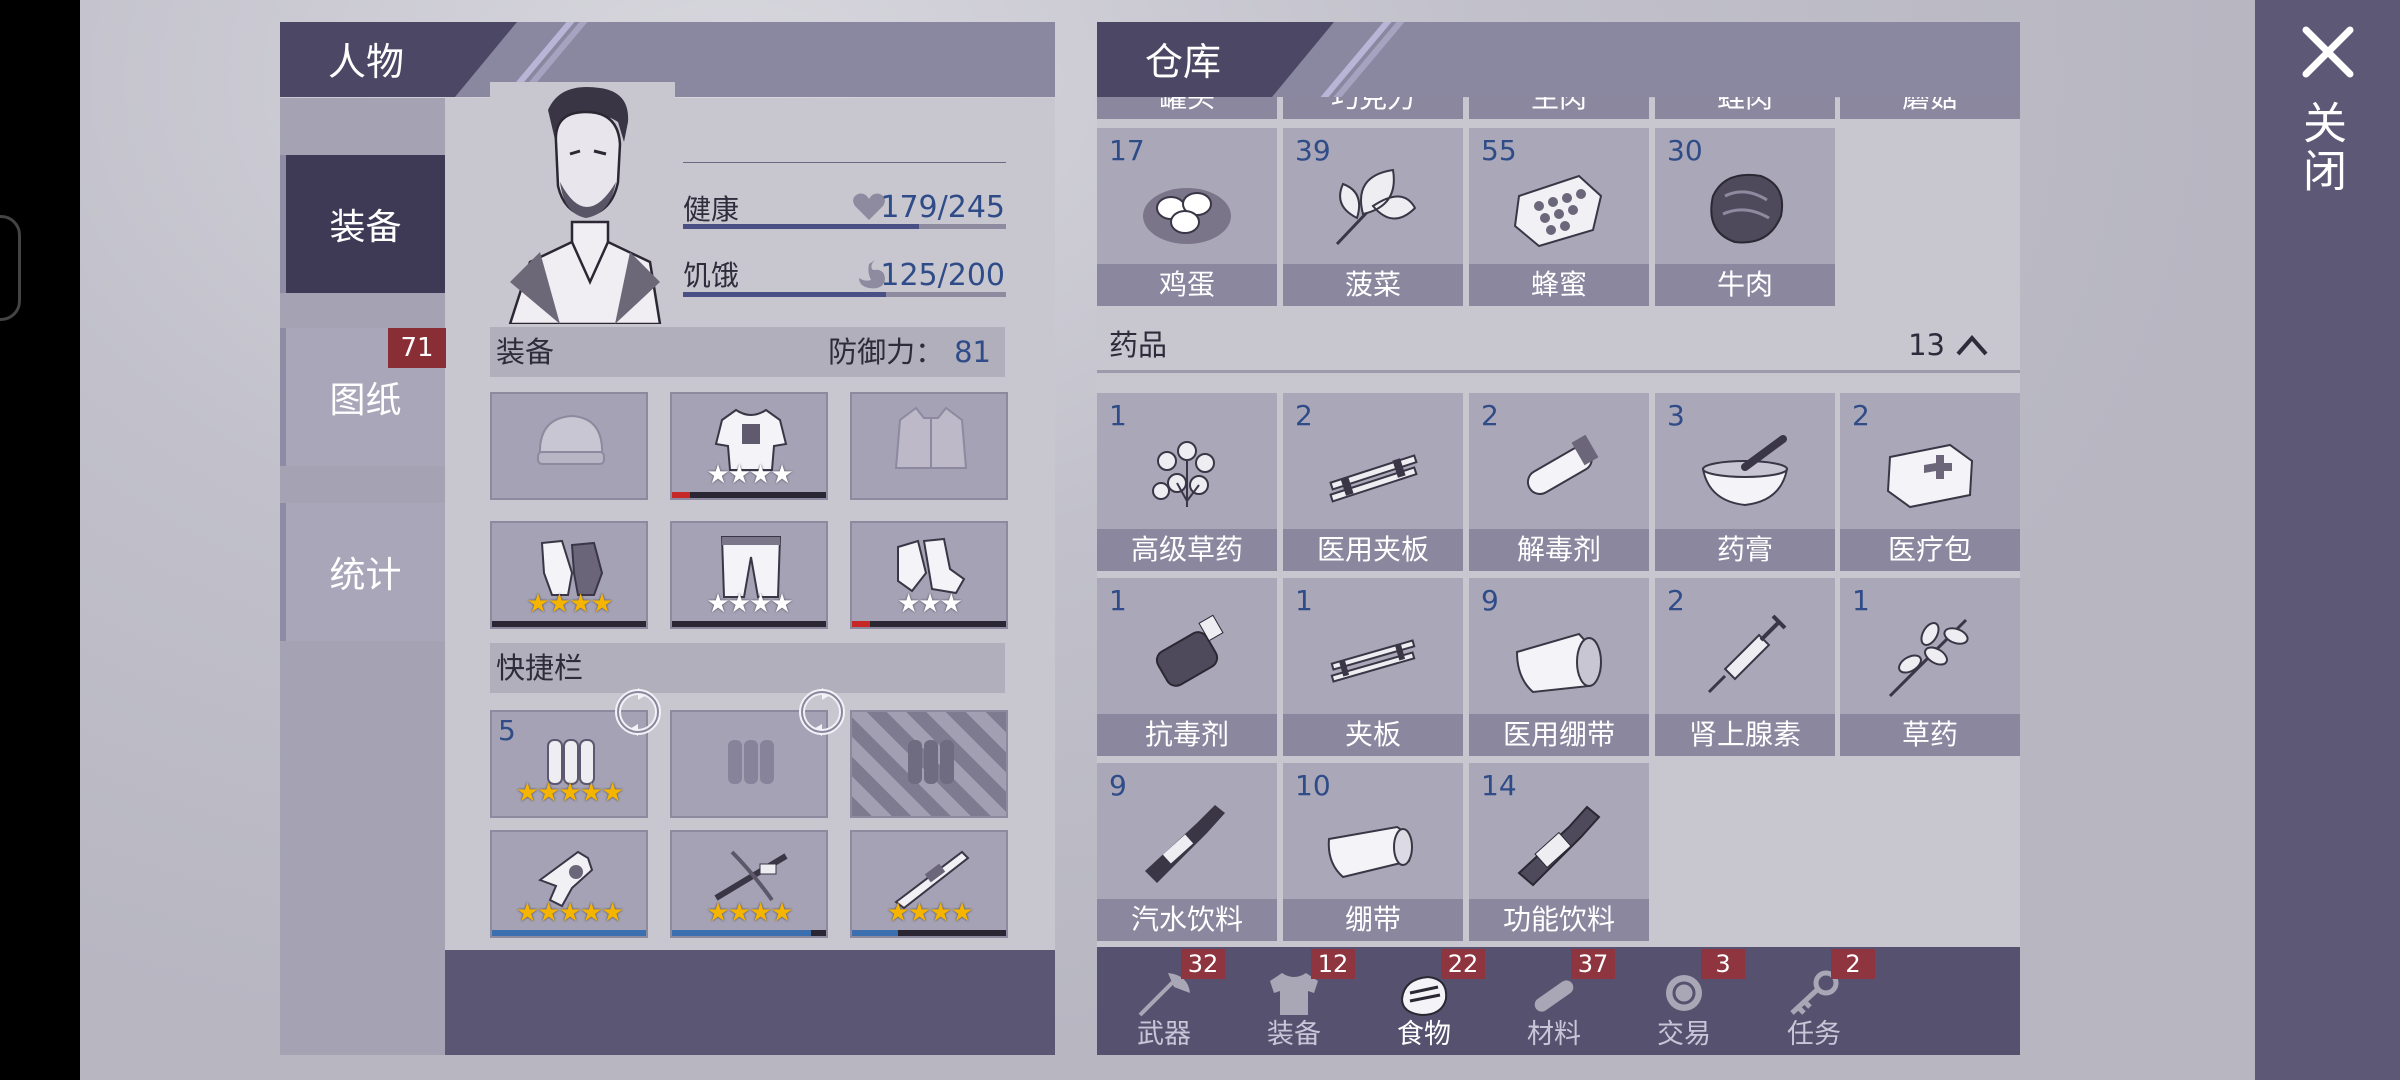 The height and width of the screenshot is (1080, 2400). I want to click on health-label: 健康, so click(711, 209).